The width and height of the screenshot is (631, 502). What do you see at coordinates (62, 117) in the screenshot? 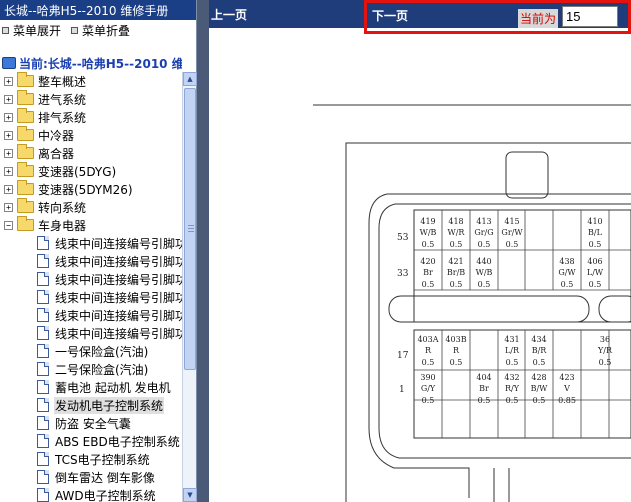
I see `tree-folder-label: 排气系统` at bounding box center [62, 117].